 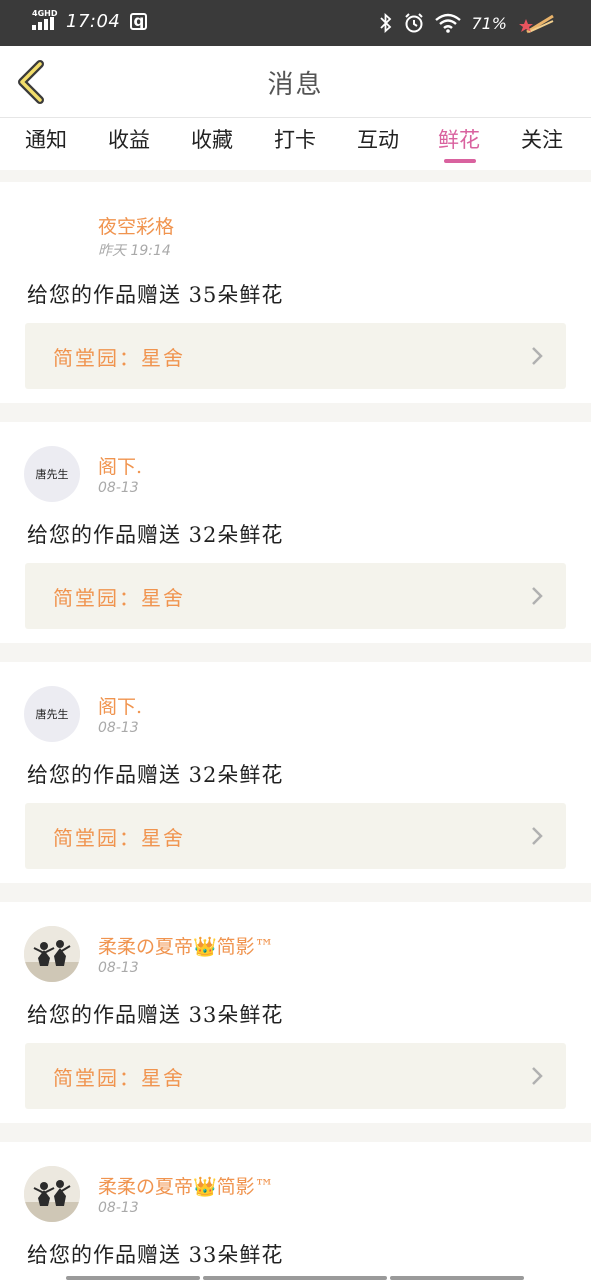 I want to click on sender-name: 夜空彩格, so click(x=136, y=225).